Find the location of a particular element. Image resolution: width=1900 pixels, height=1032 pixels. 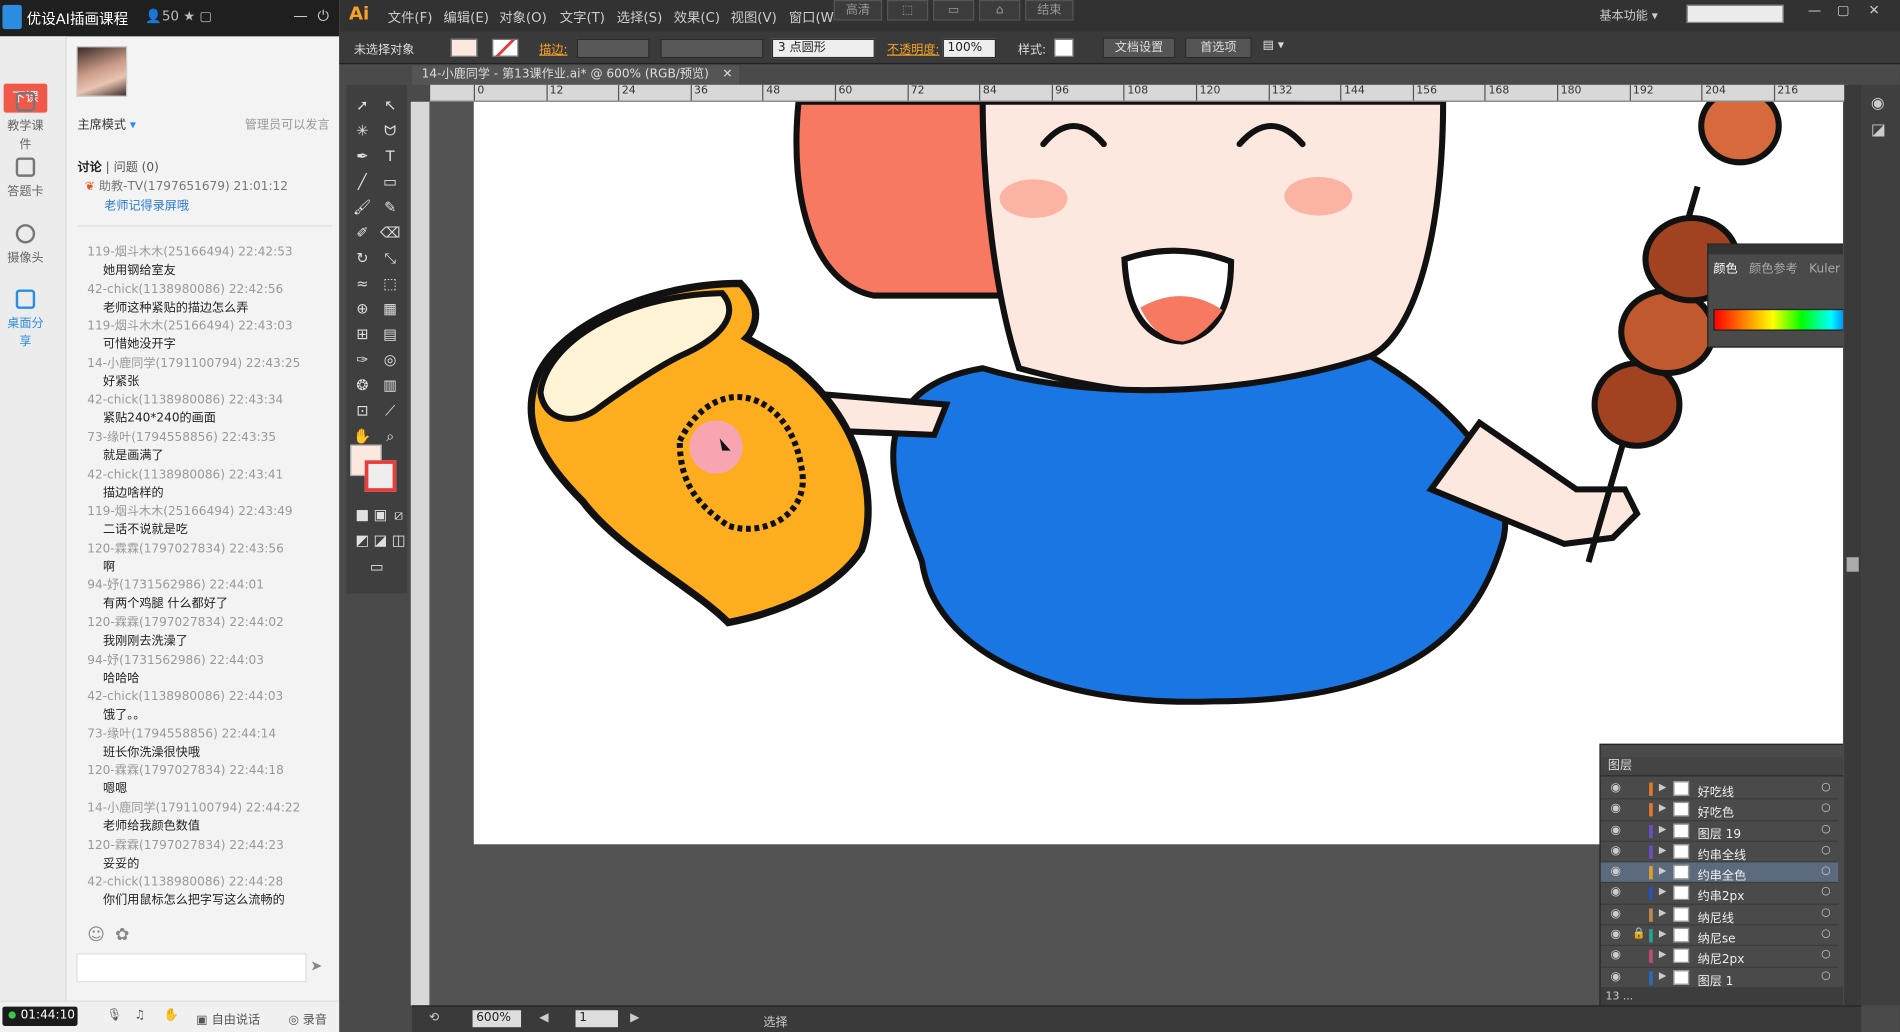

layer-name: 约串2px is located at coordinates (1721, 895).